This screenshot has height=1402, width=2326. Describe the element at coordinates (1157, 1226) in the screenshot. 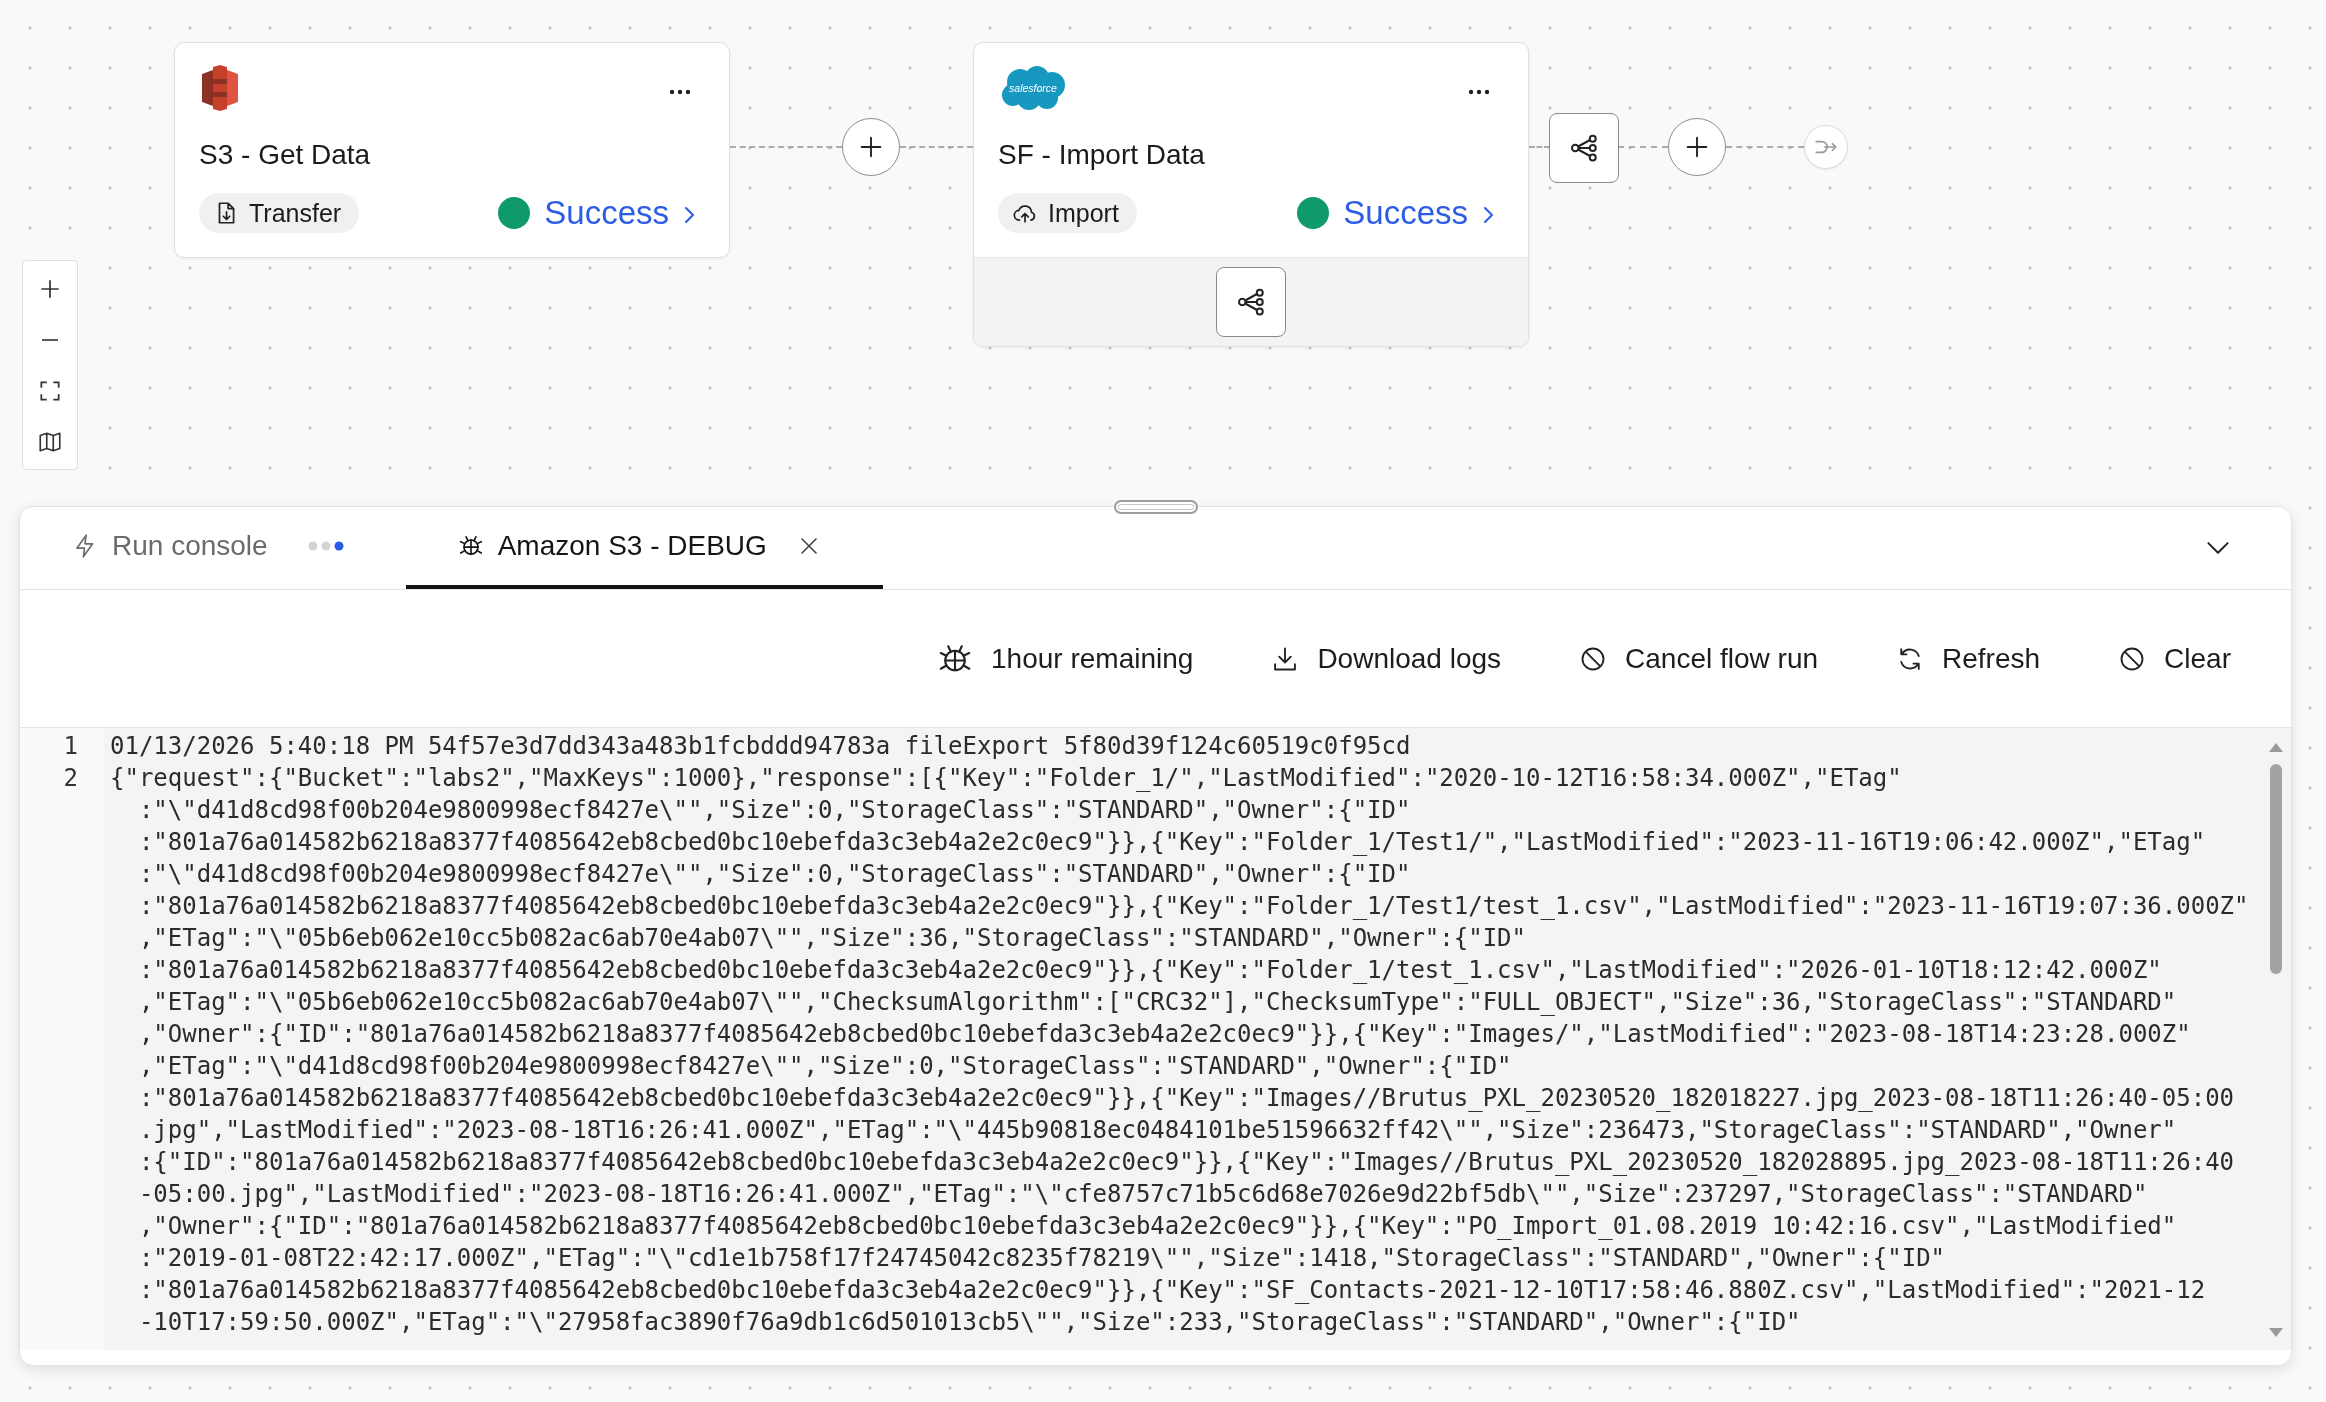

I see `log-line: ,"Owner":{"ID":"801a76a014582b6218a8377f4085642eb8cbed0bc10ebefda3c3eb4a2e2c0ec9"}},{"Key":"PO_Import_01.08.2019 10:42:16.csv","LastModified"` at that location.